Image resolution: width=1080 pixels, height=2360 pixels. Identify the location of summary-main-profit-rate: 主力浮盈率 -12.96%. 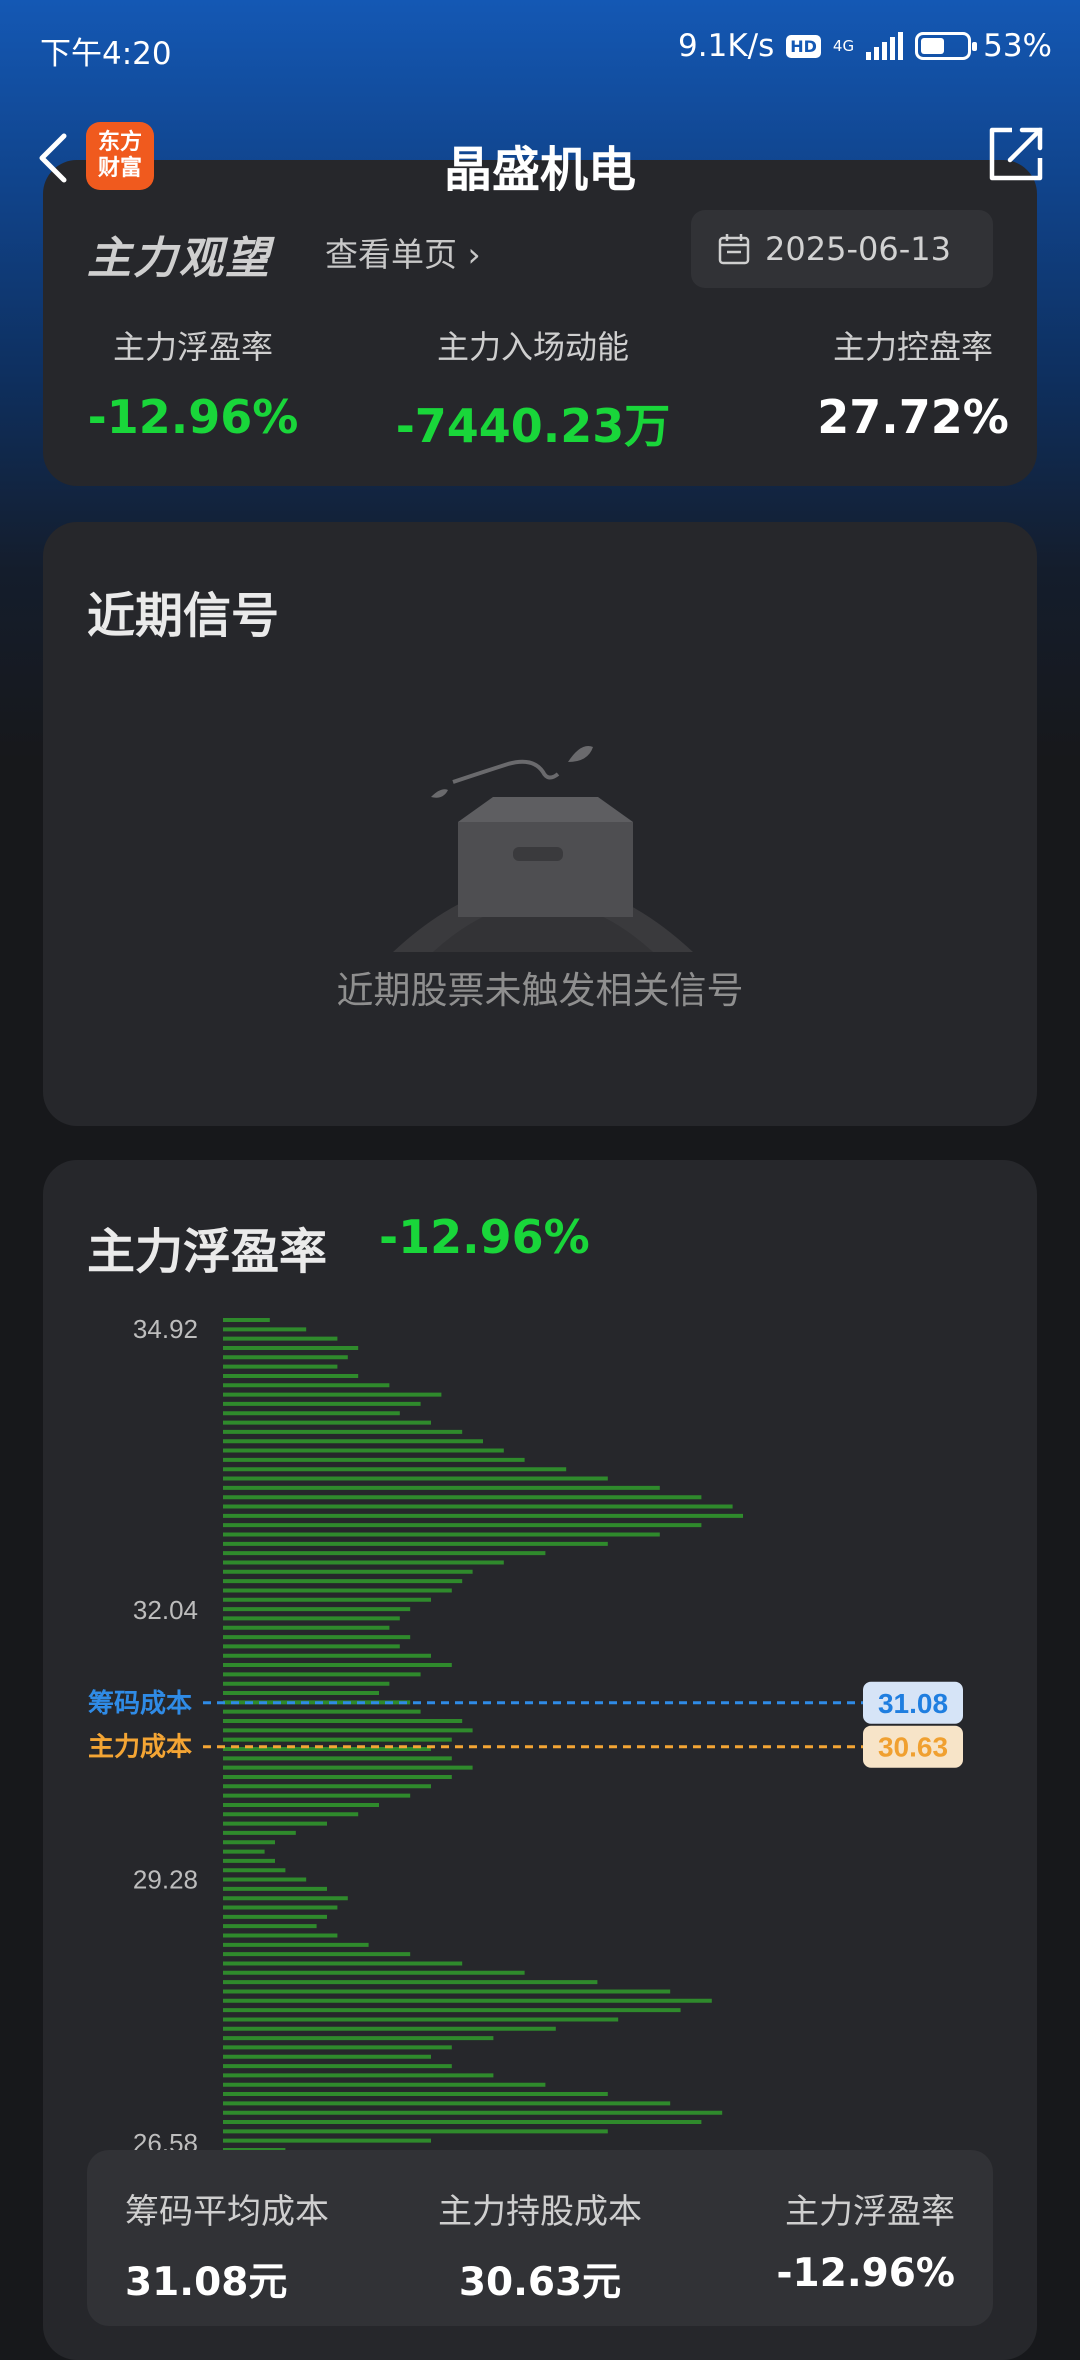
(865, 2240).